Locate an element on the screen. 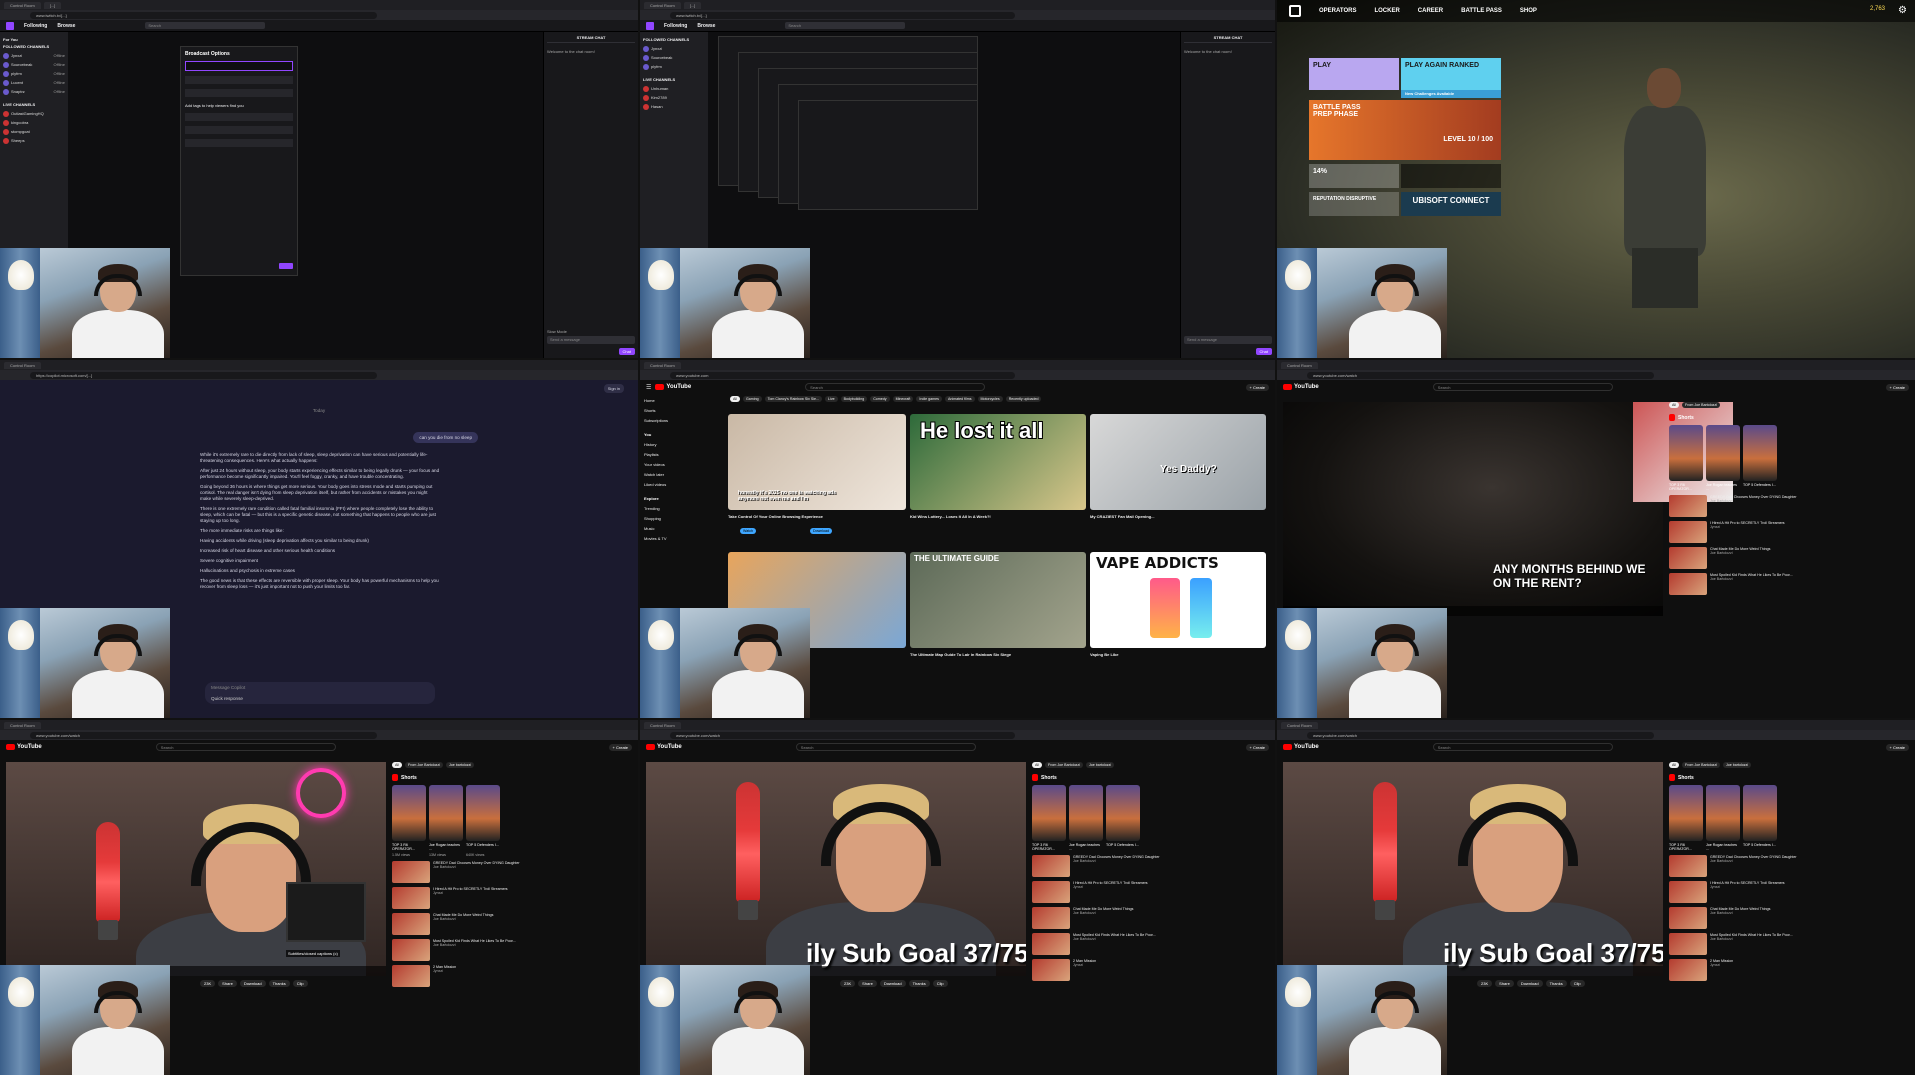 The height and width of the screenshot is (1075, 1915). chip: Live is located at coordinates (831, 399).